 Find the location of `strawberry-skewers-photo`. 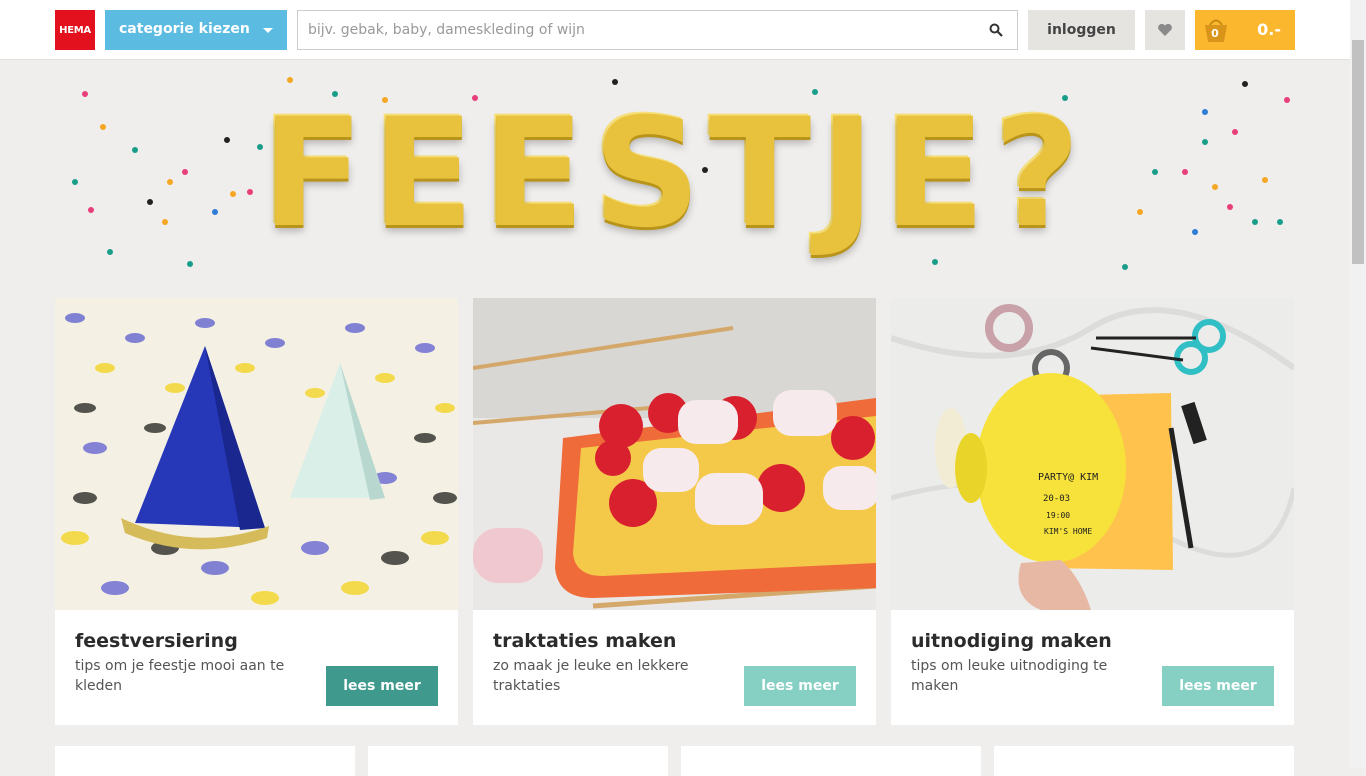

strawberry-skewers-photo is located at coordinates (674, 454).